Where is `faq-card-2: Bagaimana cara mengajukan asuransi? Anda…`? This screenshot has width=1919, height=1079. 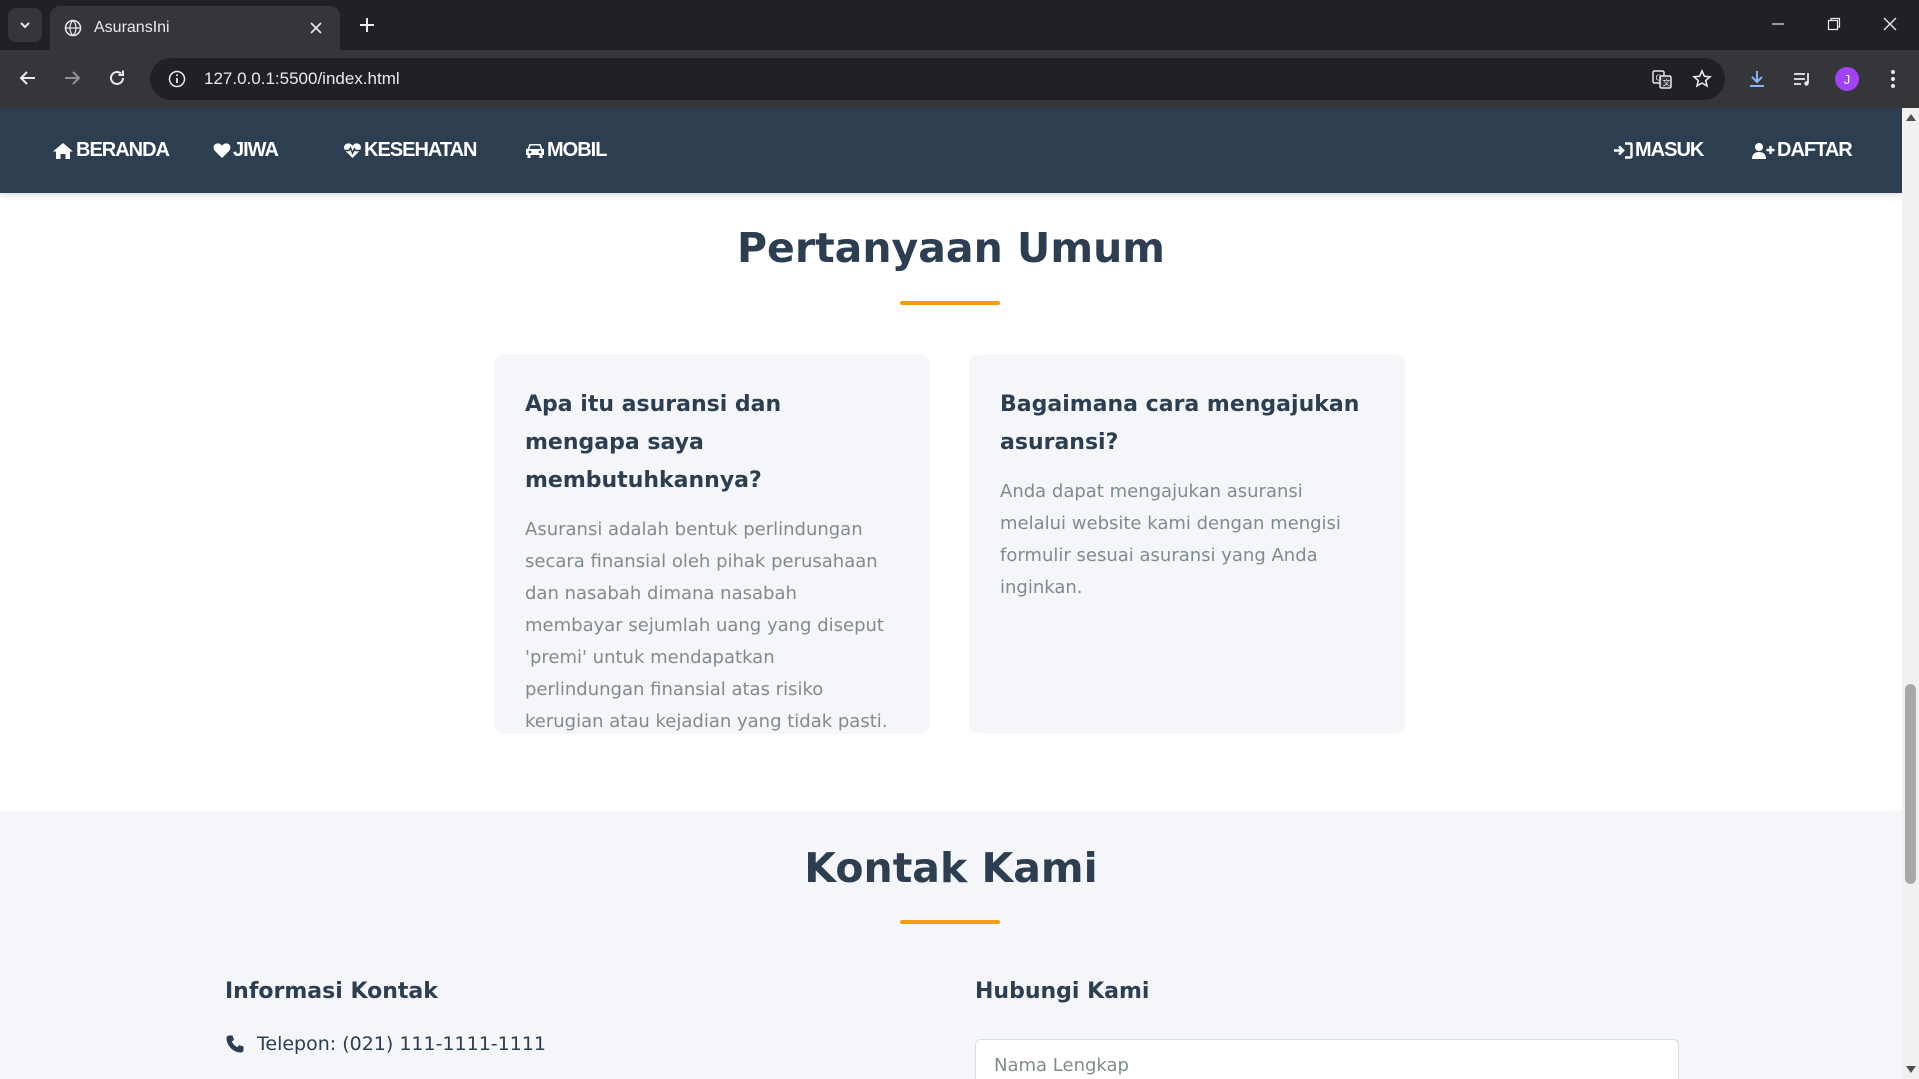 faq-card-2: Bagaimana cara mengajukan asuransi? Anda… is located at coordinates (1187, 544).